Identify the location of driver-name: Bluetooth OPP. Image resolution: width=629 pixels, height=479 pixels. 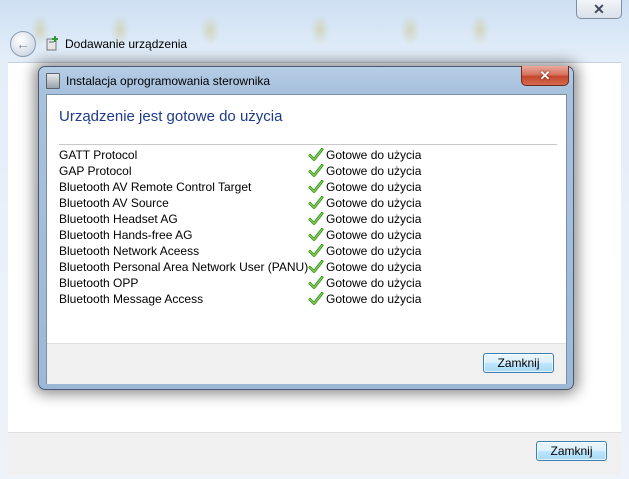
(99, 283).